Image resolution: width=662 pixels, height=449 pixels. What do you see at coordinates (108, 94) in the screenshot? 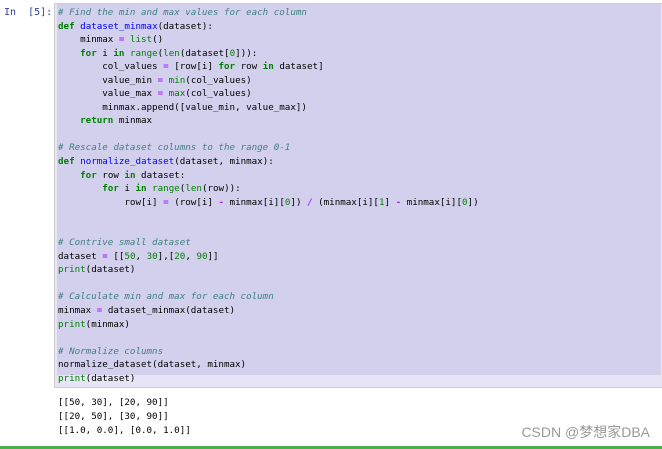
I see `code-token: value_max` at bounding box center [108, 94].